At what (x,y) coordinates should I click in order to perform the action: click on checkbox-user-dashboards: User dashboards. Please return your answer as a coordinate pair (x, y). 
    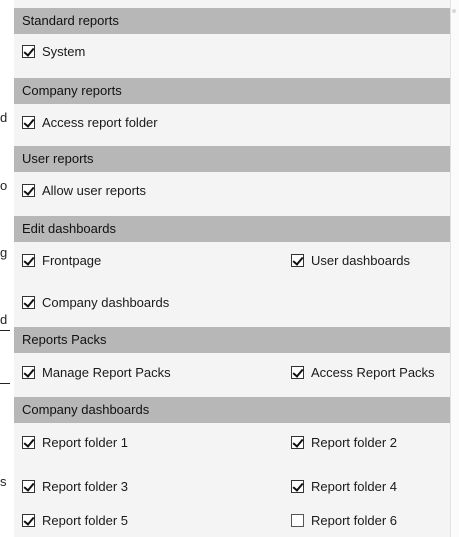
    Looking at the image, I should click on (350, 260).